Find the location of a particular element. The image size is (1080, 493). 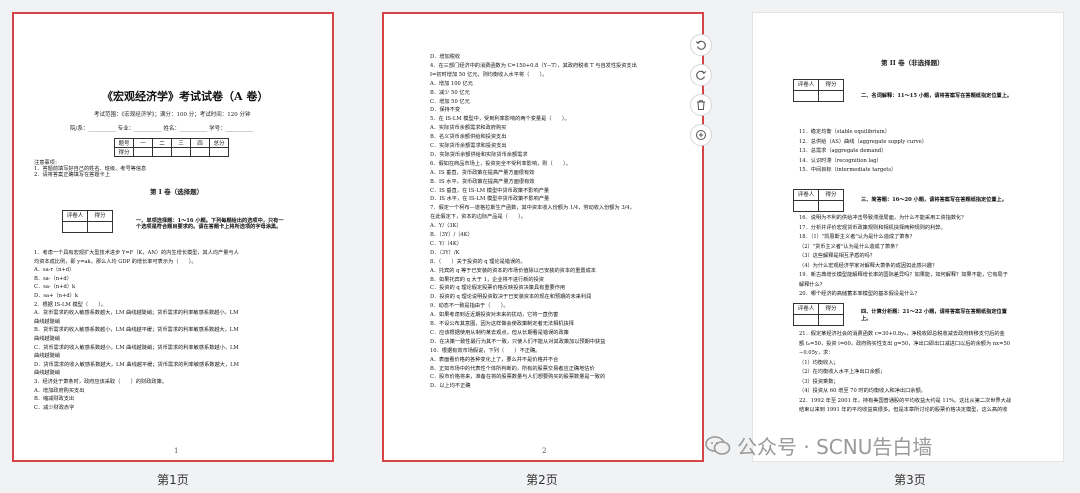

text-line: 5．在 IS-LM 模型中，受到利率影响的两个变量是（ ）。 is located at coordinates (500, 119).